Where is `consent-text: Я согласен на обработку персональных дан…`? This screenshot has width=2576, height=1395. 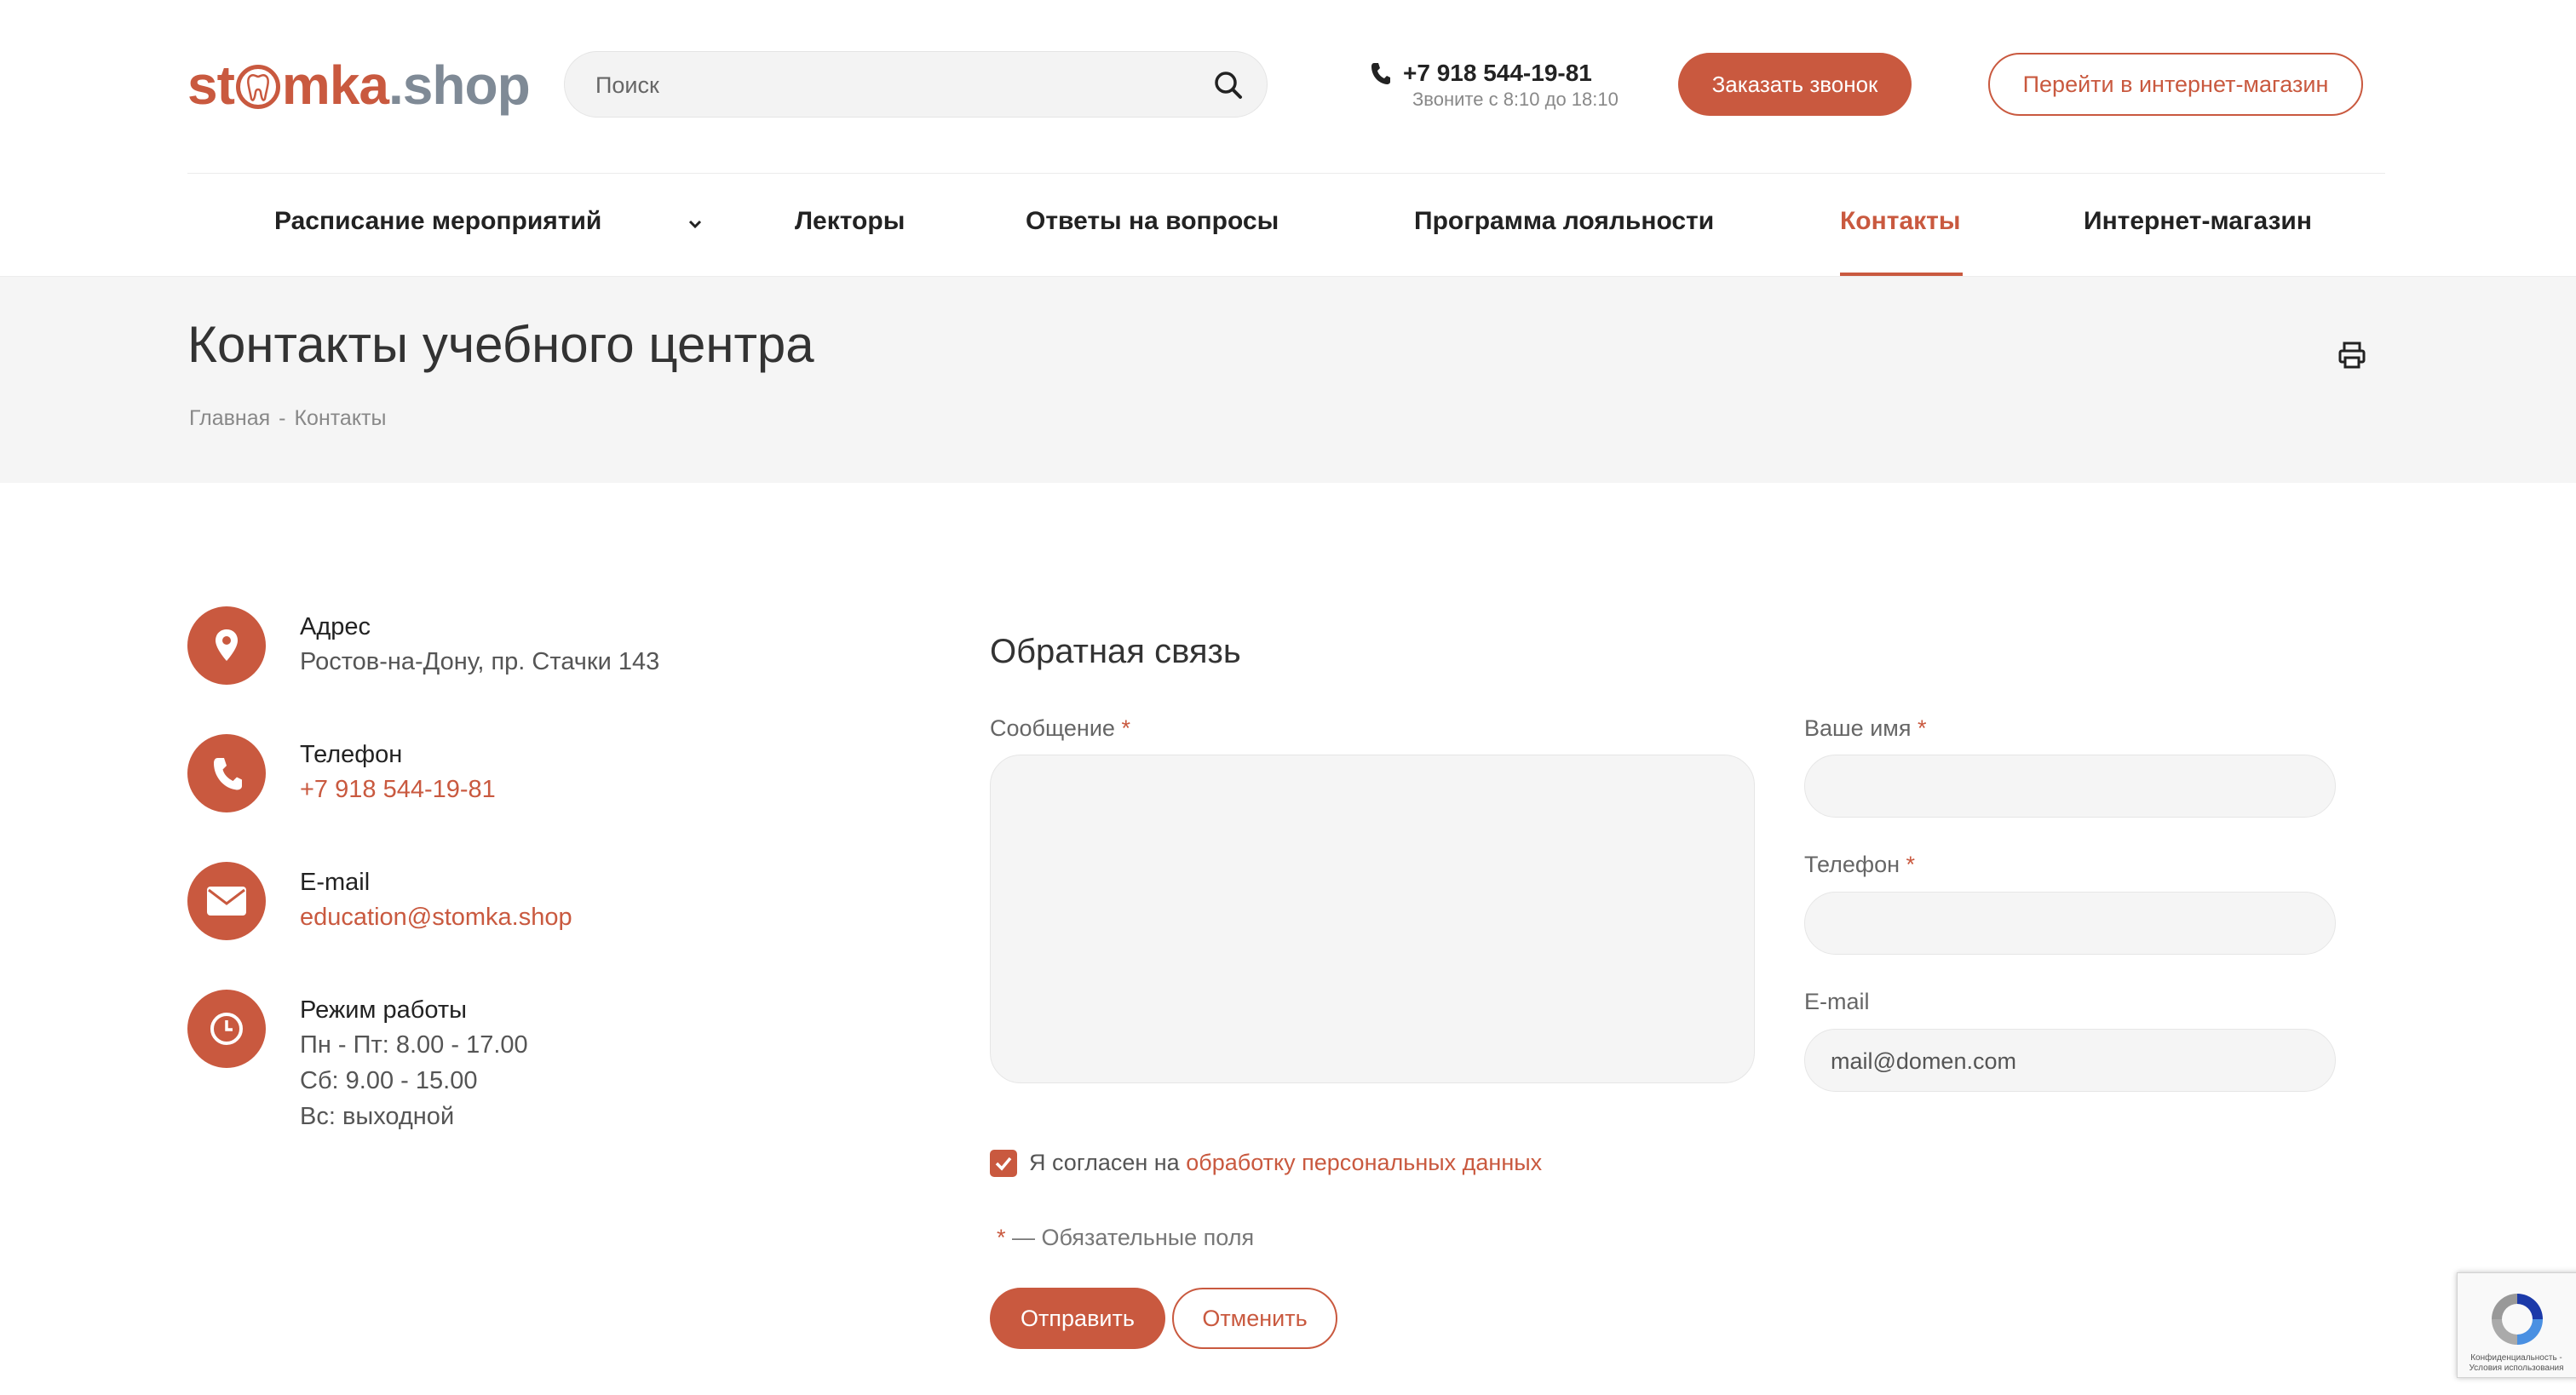 consent-text: Я согласен на обработку персональных дан… is located at coordinates (1286, 1162).